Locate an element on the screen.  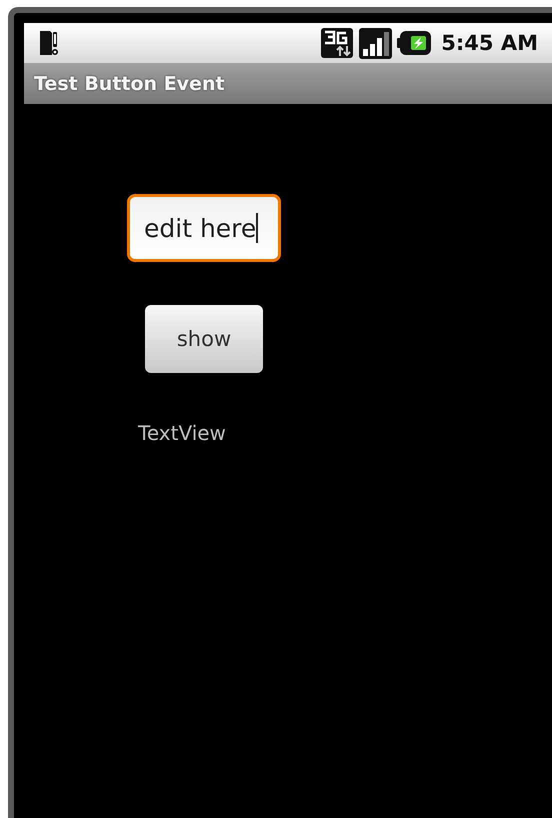
show-button: show is located at coordinates (204, 339).